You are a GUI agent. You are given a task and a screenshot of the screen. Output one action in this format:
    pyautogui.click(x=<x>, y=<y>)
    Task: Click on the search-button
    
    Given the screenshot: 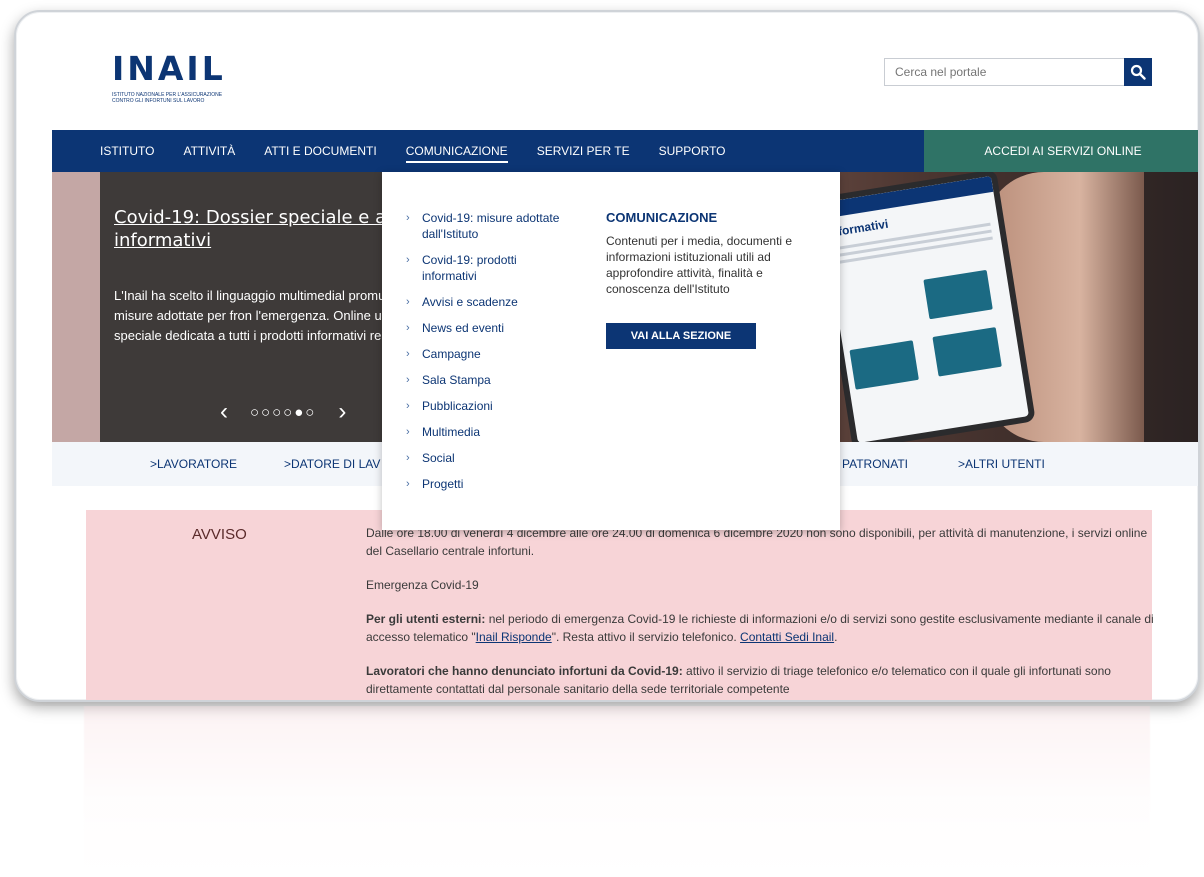 What is the action you would take?
    pyautogui.click(x=1138, y=72)
    